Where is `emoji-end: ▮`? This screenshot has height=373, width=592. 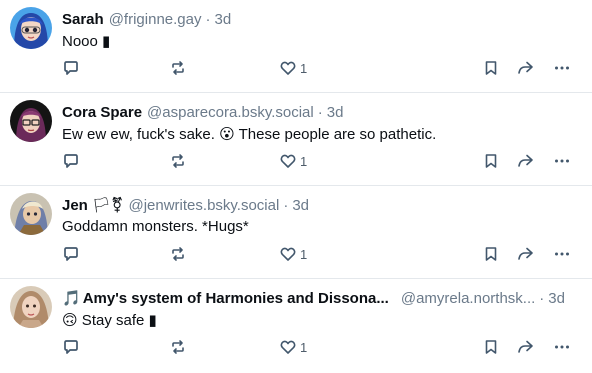 emoji-end: ▮ is located at coordinates (152, 320).